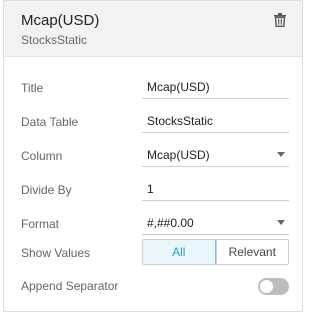  Describe the element at coordinates (56, 253) in the screenshot. I see `show-values-label: Show Values` at that location.